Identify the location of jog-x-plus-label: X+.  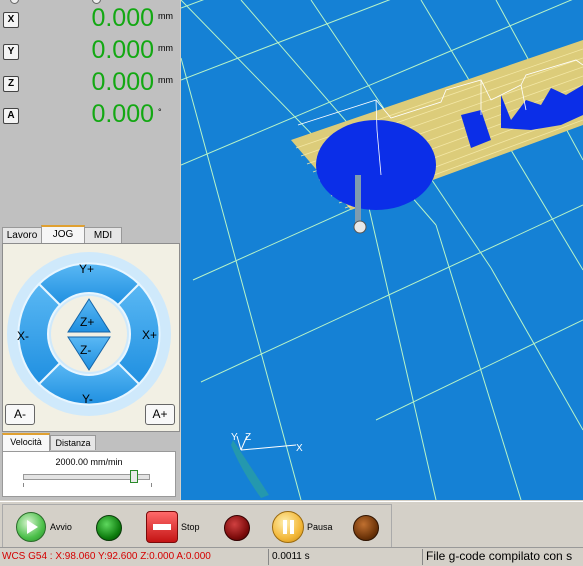
(150, 335).